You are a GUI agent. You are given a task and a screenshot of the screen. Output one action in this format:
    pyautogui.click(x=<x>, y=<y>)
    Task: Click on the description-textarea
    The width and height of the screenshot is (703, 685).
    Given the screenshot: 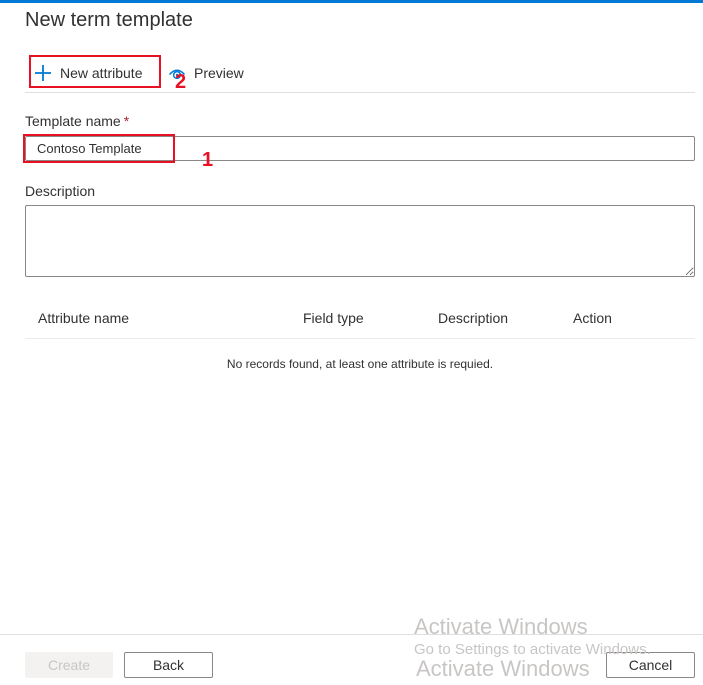 What is the action you would take?
    pyautogui.click(x=360, y=241)
    